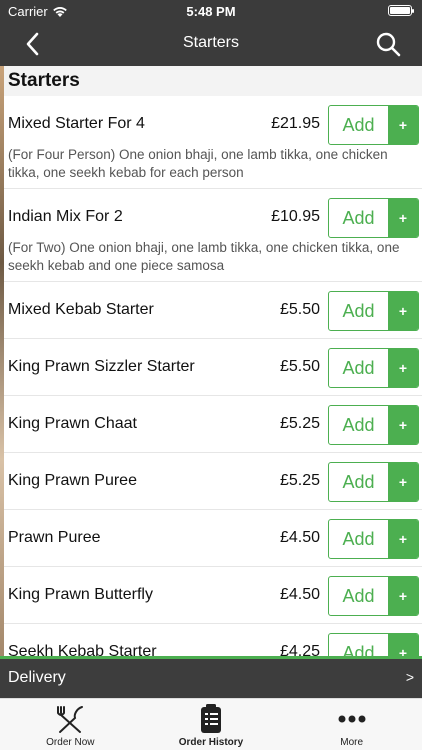  Describe the element at coordinates (65, 216) in the screenshot. I see `item-name: Indian Mix For 2` at that location.